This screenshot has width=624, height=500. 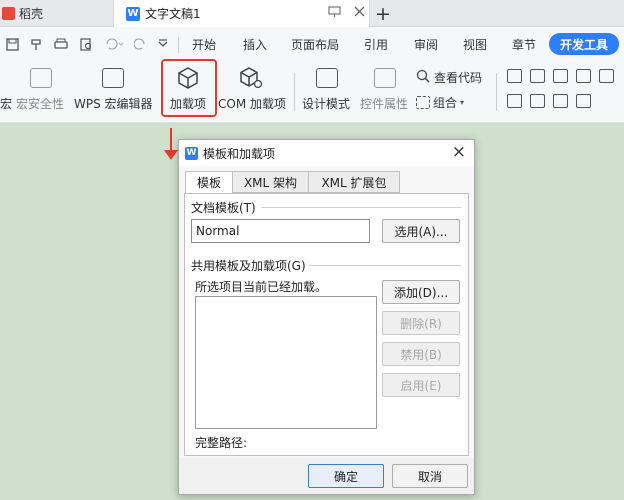 What do you see at coordinates (8, 13) in the screenshot?
I see `daoke-logo-icon` at bounding box center [8, 13].